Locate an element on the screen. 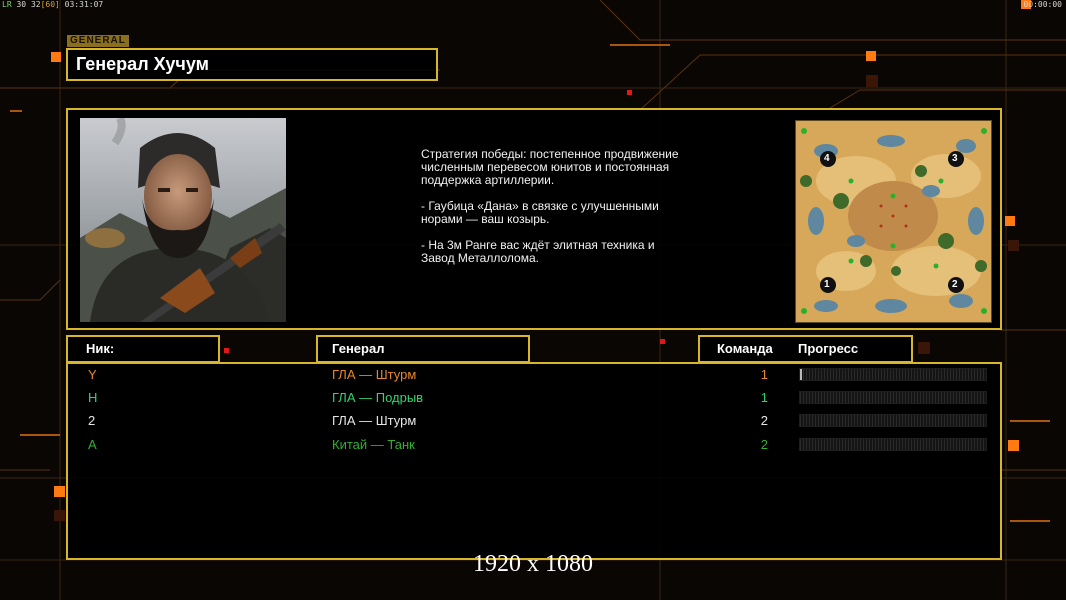  fps-a: 30 is located at coordinates (21, 4).